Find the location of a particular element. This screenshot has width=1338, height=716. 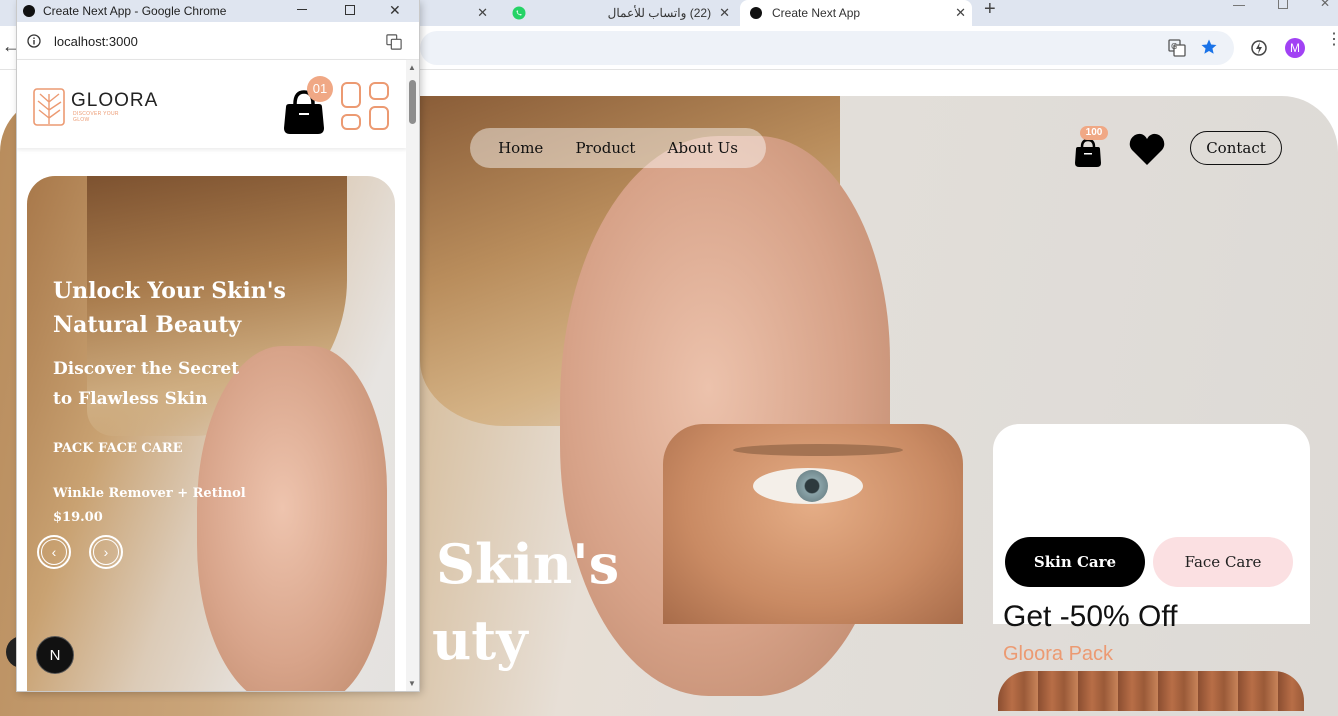

popup-minimize-icon is located at coordinates (302, 9).